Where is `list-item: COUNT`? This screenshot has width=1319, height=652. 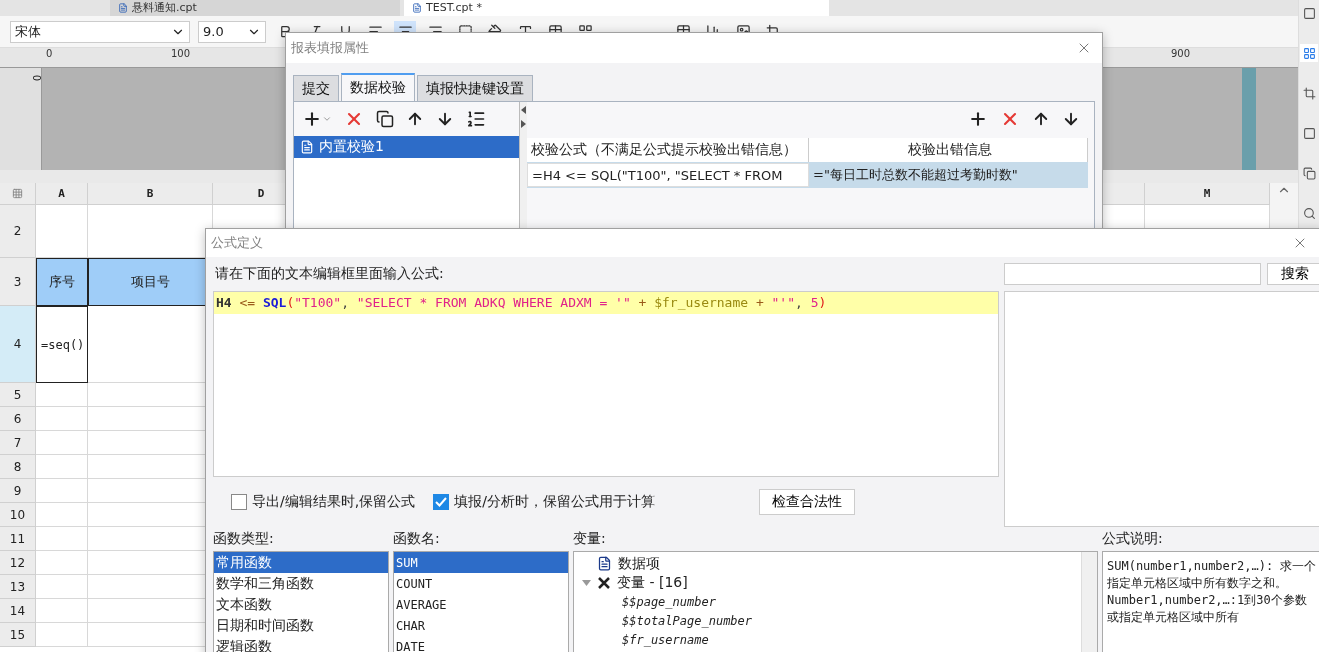 list-item: COUNT is located at coordinates (481, 583).